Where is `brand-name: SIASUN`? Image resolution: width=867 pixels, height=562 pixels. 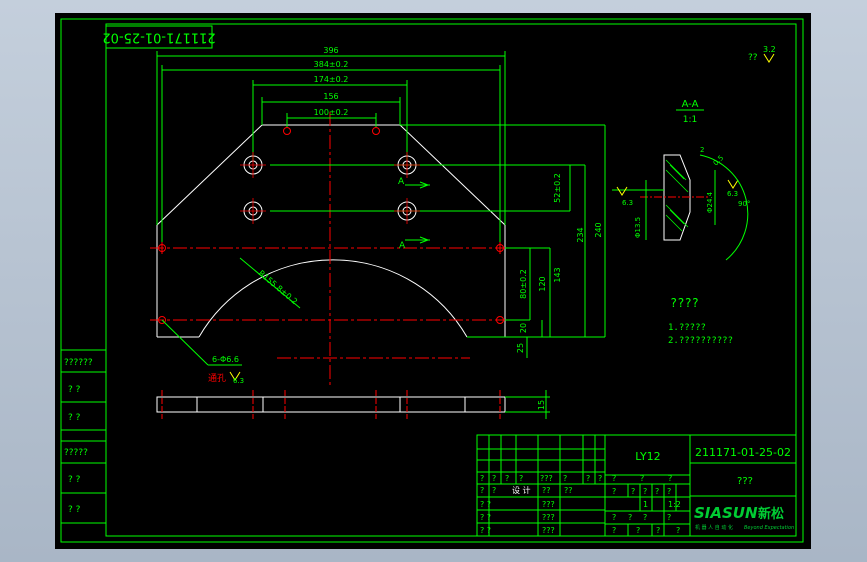 brand-name: SIASUN is located at coordinates (726, 513).